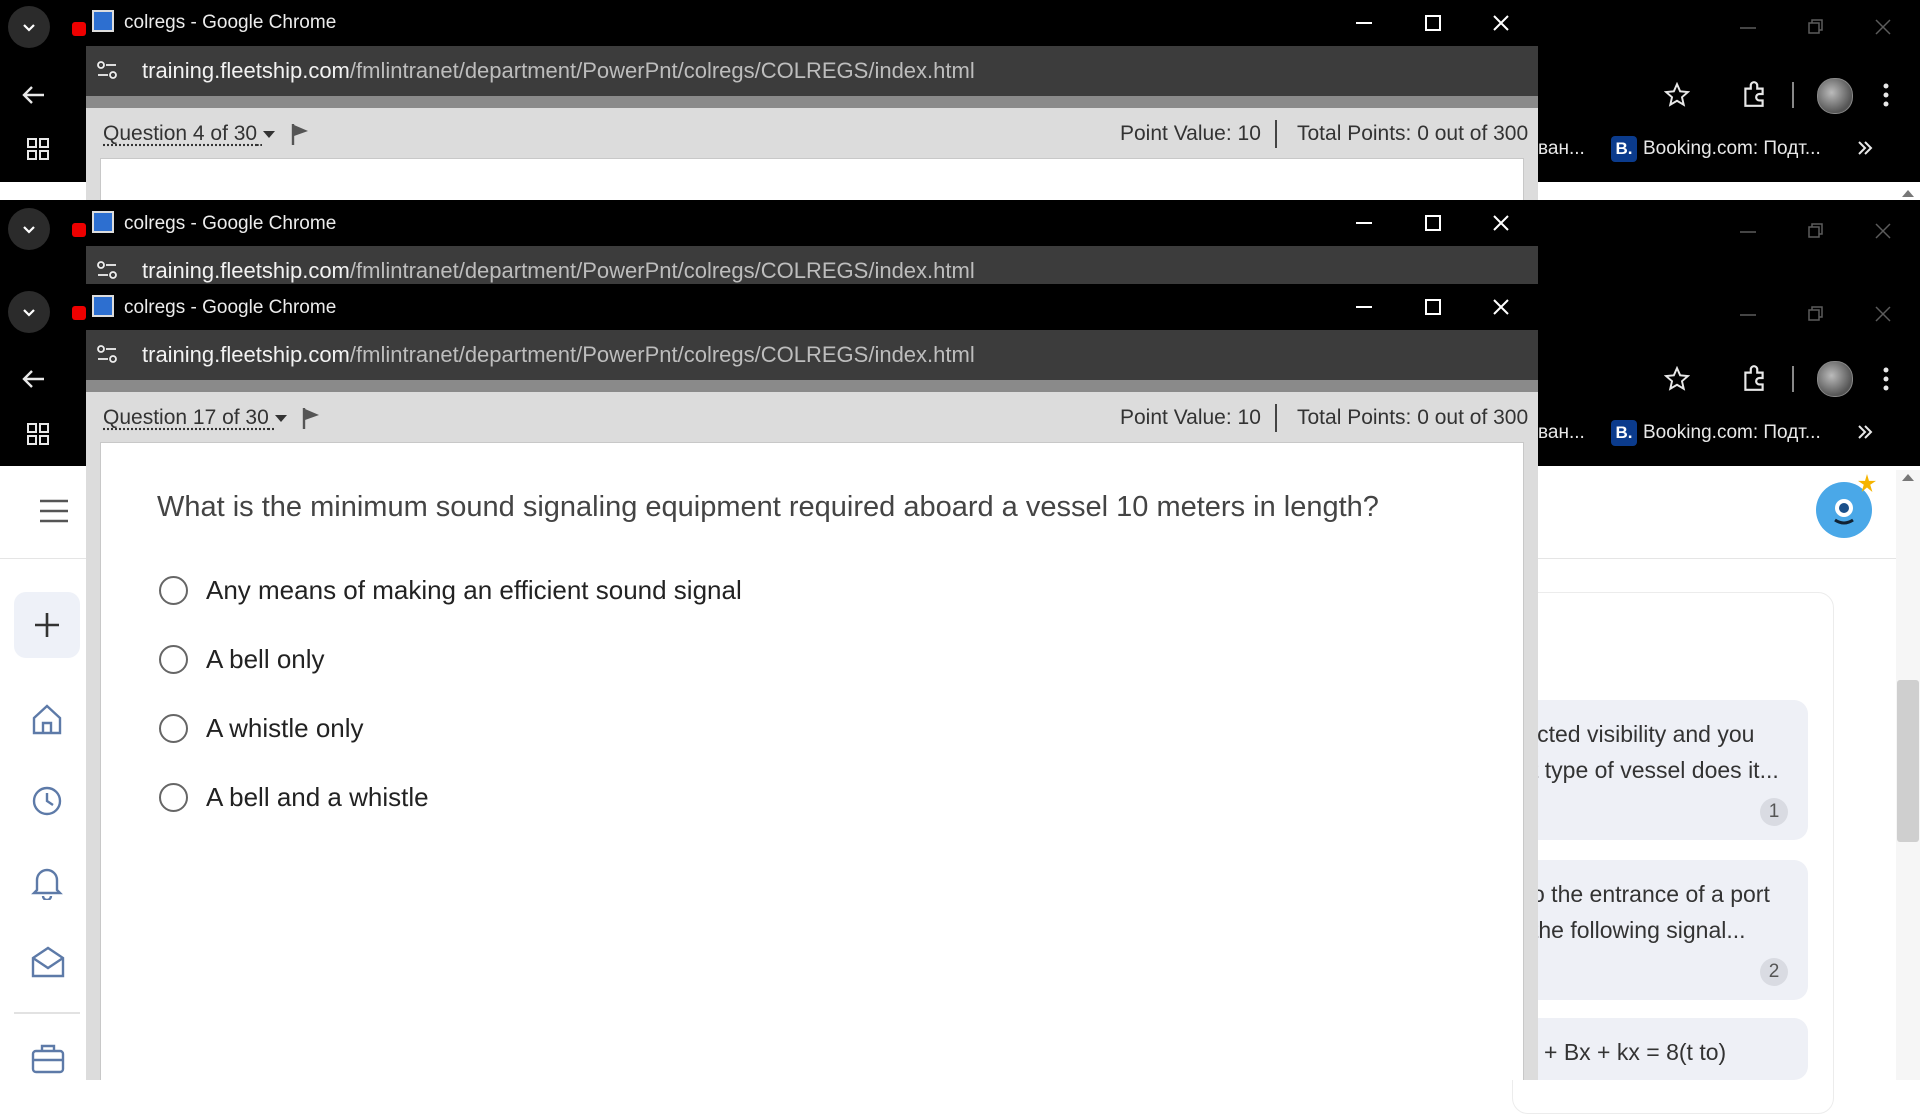  I want to click on apps-grid-icon, so click(38, 149).